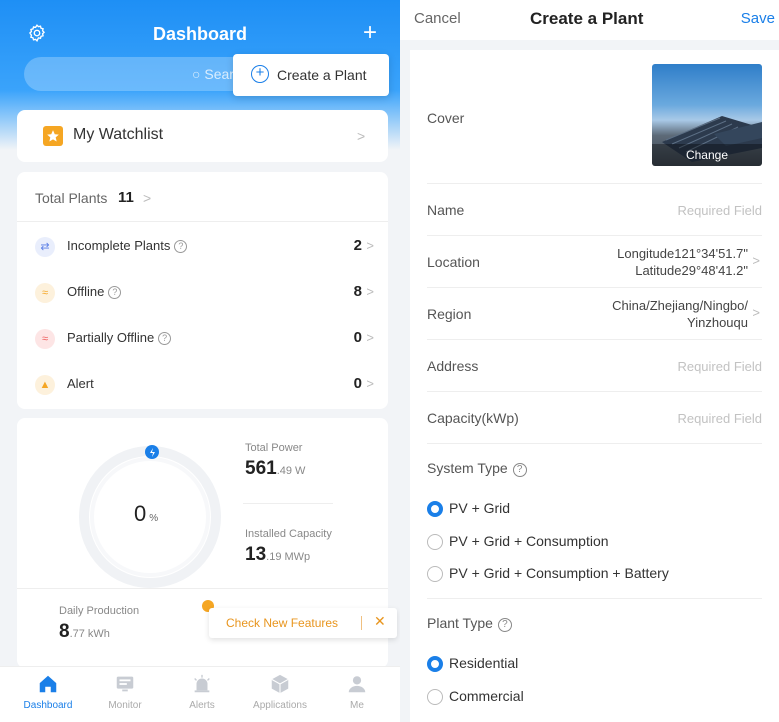 This screenshot has height=722, width=779. I want to click on star-icon, so click(53, 136).